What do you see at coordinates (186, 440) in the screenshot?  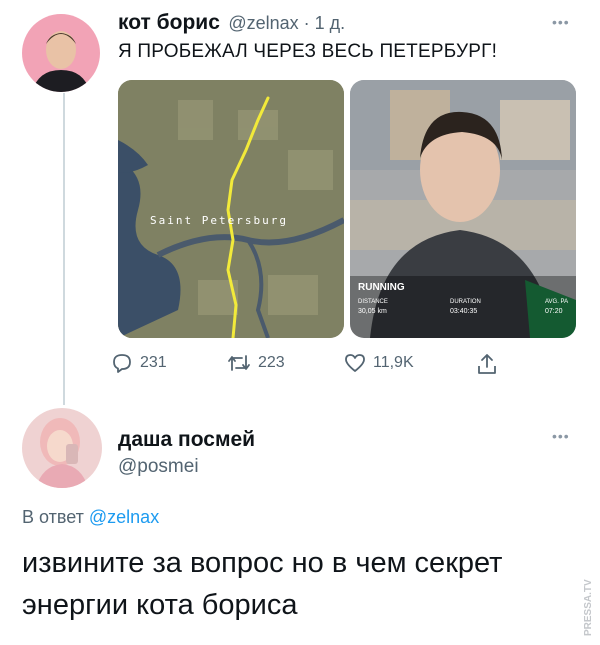 I see `author-name: даша посмей` at bounding box center [186, 440].